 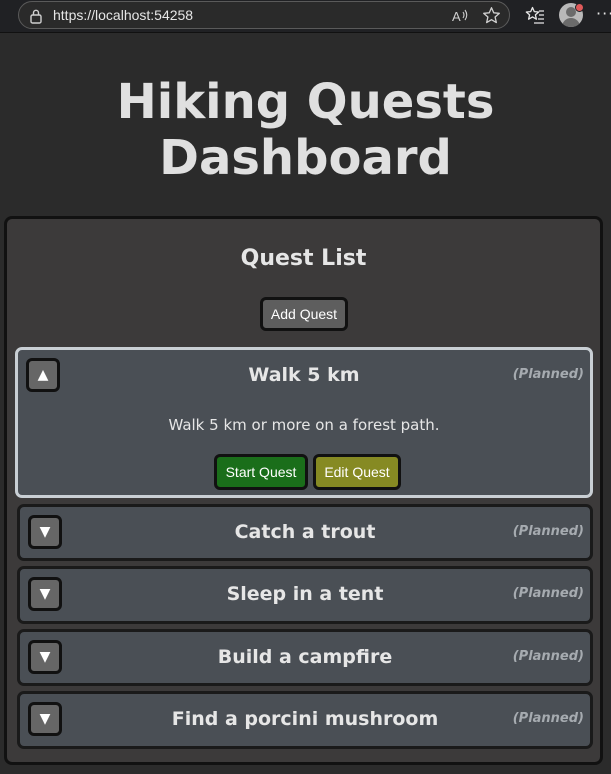 What do you see at coordinates (456, 16) in the screenshot?
I see `svg-text: A` at bounding box center [456, 16].